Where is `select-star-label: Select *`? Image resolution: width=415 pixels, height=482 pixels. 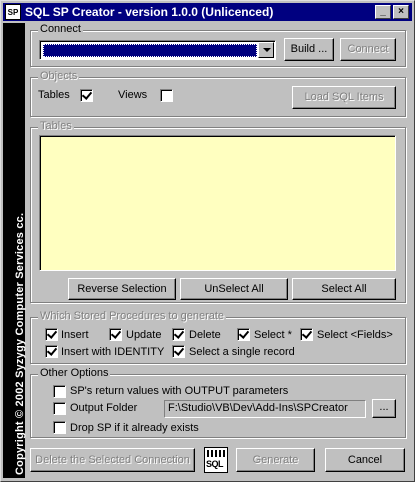 select-star-label: Select * is located at coordinates (273, 335).